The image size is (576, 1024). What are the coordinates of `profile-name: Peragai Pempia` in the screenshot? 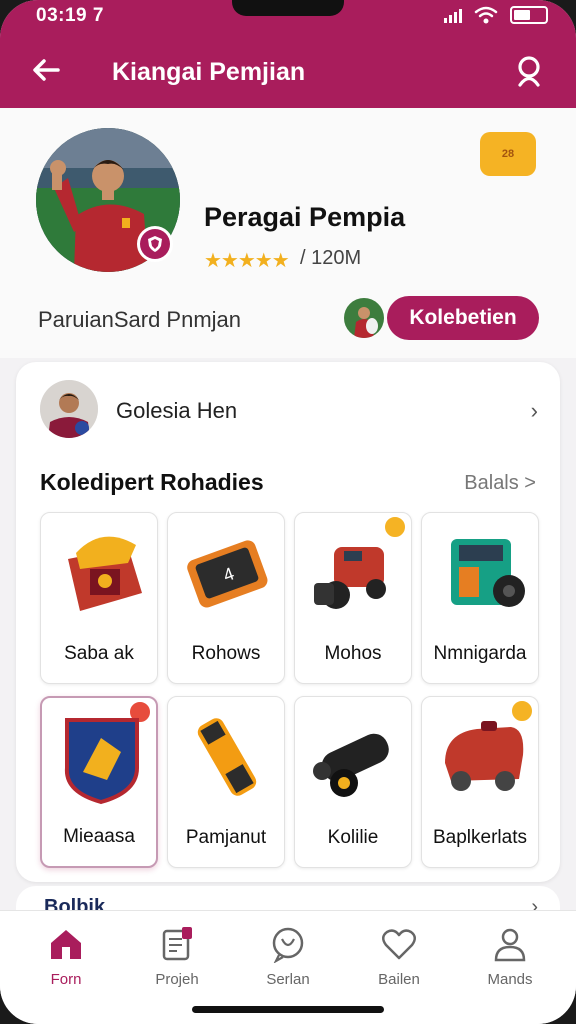 It's located at (305, 217).